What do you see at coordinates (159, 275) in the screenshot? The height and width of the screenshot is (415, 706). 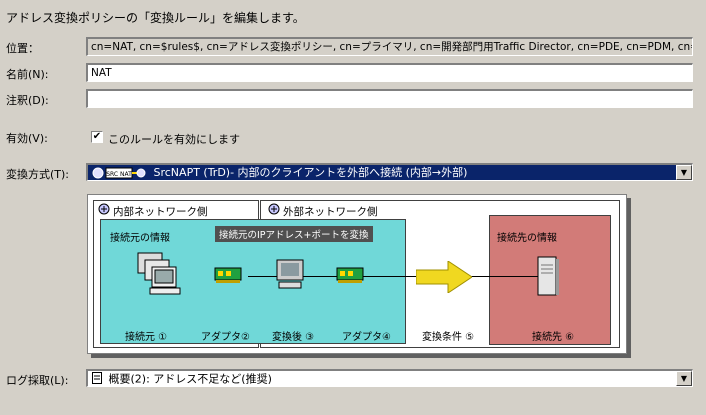 I see `client-computers-icon` at bounding box center [159, 275].